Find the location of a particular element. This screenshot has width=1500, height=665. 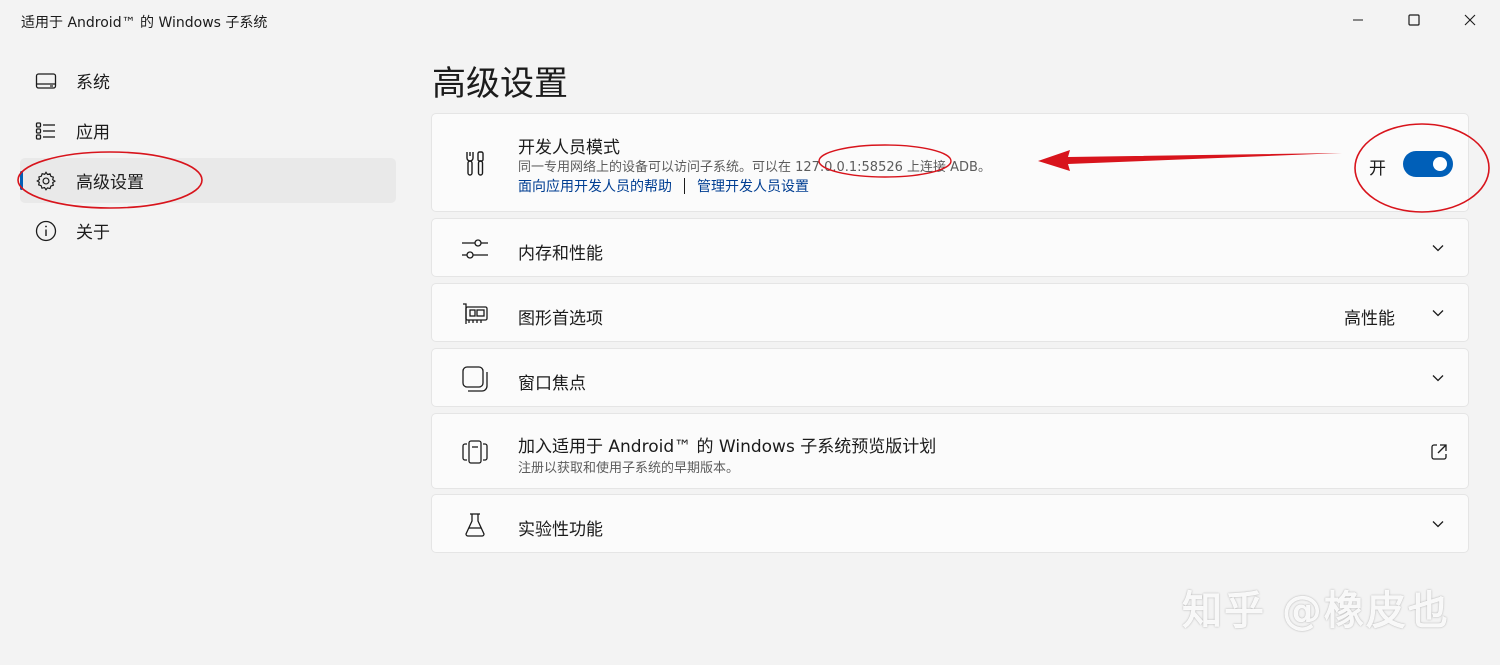

maximize-button is located at coordinates (1414, 20).